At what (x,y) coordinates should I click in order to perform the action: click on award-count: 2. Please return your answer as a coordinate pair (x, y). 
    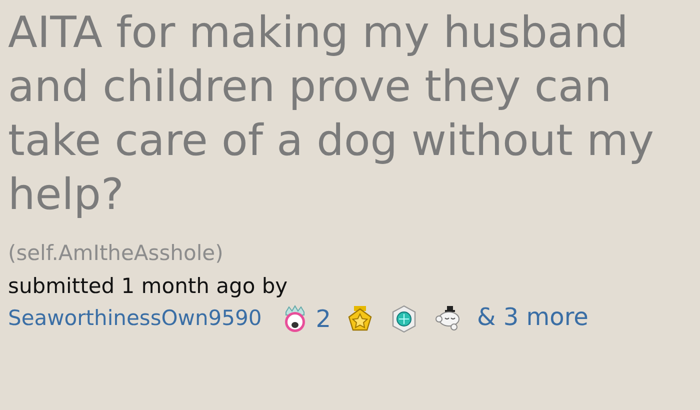
    Looking at the image, I should click on (324, 320).